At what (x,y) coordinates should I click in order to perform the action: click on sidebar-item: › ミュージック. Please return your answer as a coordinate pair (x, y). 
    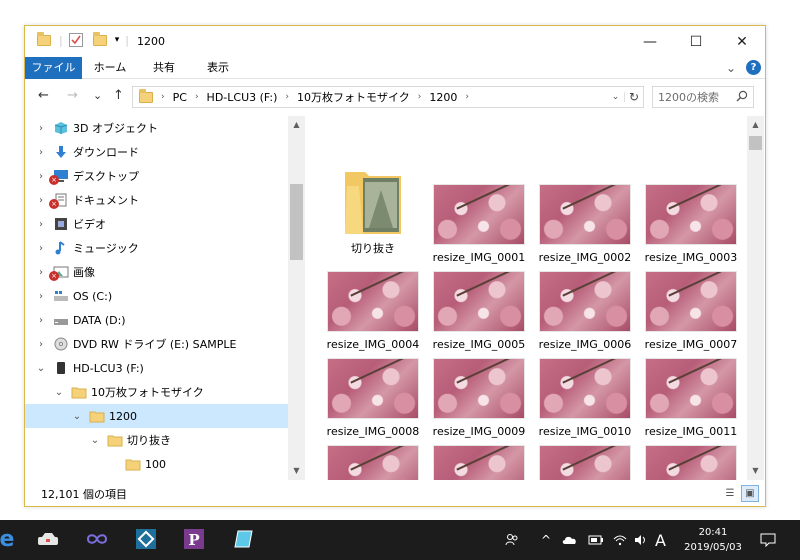
    Looking at the image, I should click on (156, 248).